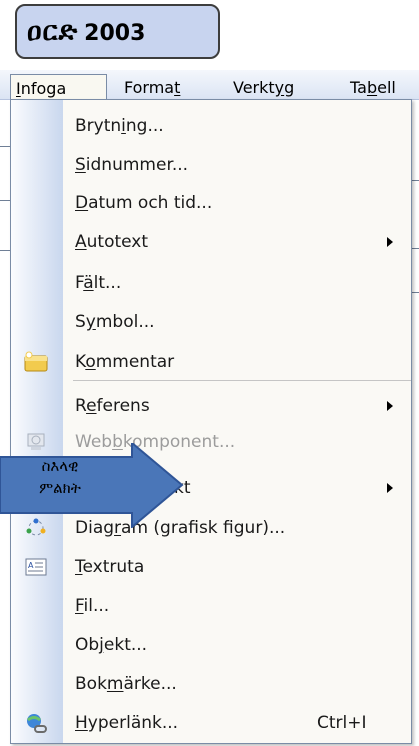 This screenshot has width=419, height=746. Describe the element at coordinates (373, 87) in the screenshot. I see `menu-tabell: Ta b ell` at that location.